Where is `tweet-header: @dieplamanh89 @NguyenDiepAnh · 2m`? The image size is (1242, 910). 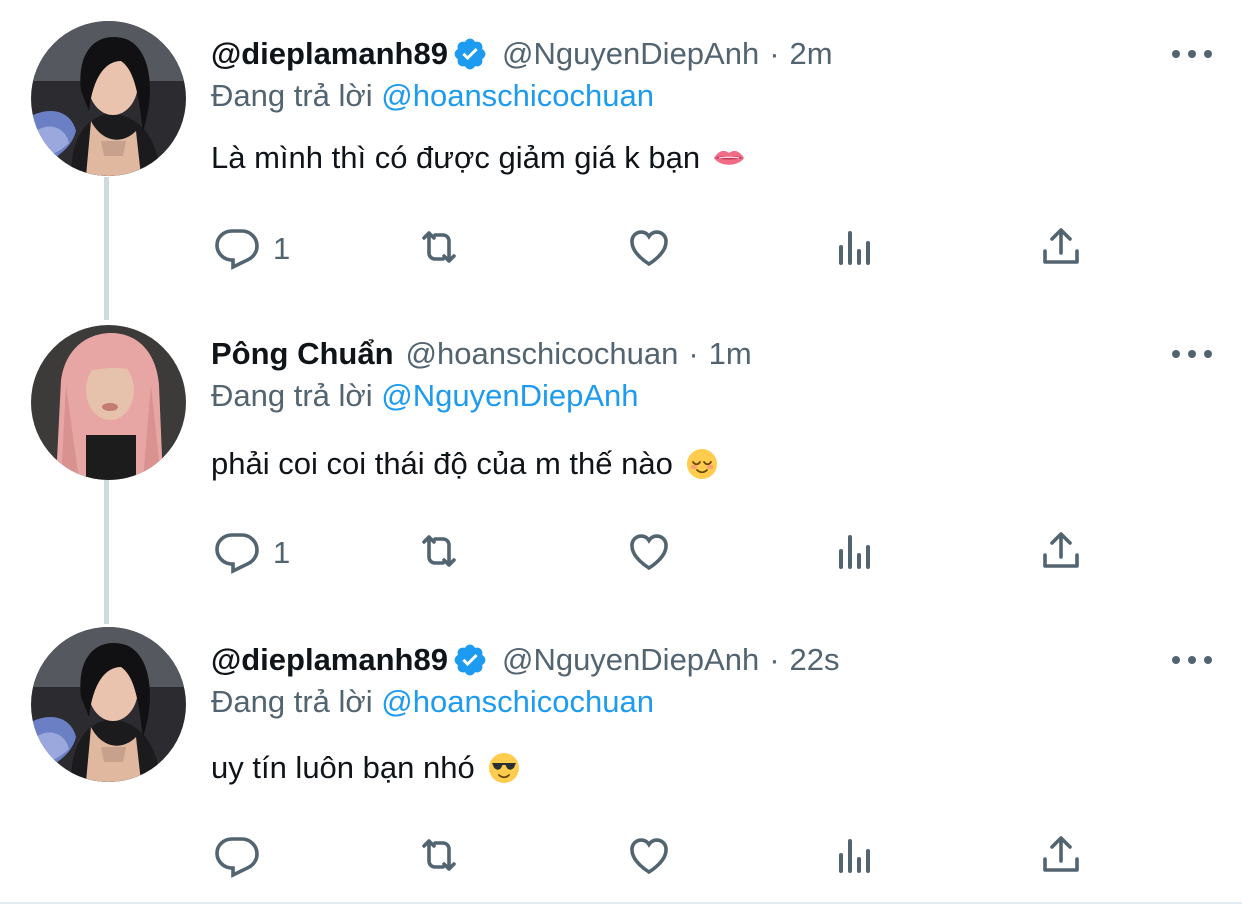
tweet-header: @dieplamanh89 @NguyenDiepAnh · 2m is located at coordinates (522, 54).